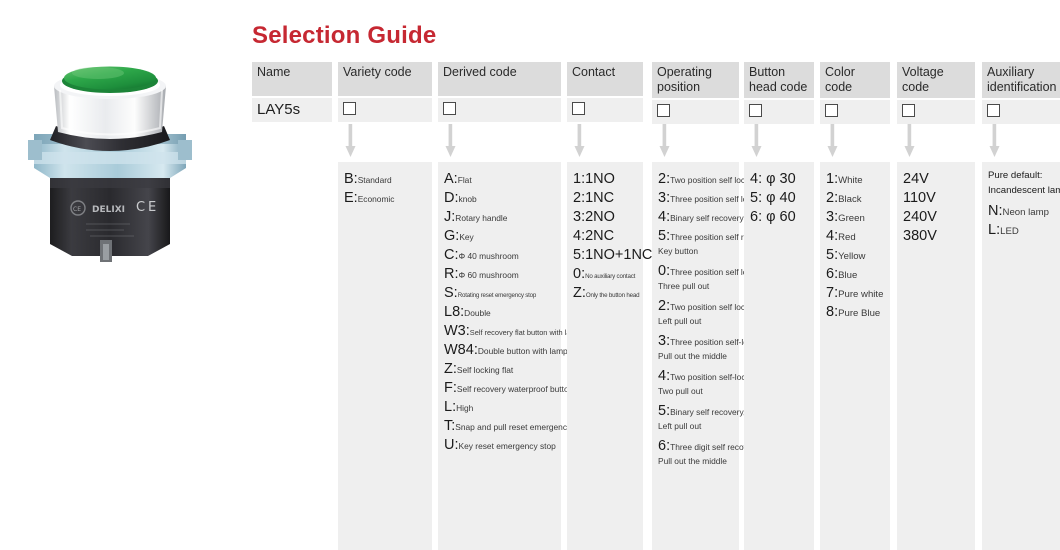 This screenshot has height=550, width=1060. What do you see at coordinates (715, 236) in the screenshot?
I see `entry-operating_position-3: 5:Three position self recovery` at bounding box center [715, 236].